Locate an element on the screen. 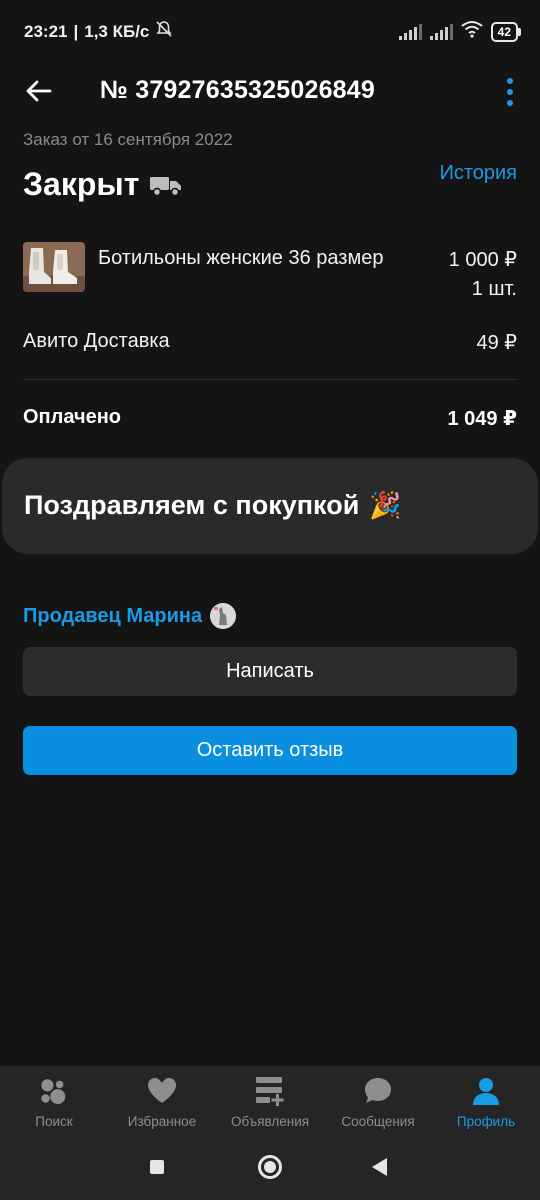 The height and width of the screenshot is (1200, 540). nav-label: Объявления is located at coordinates (270, 1121).